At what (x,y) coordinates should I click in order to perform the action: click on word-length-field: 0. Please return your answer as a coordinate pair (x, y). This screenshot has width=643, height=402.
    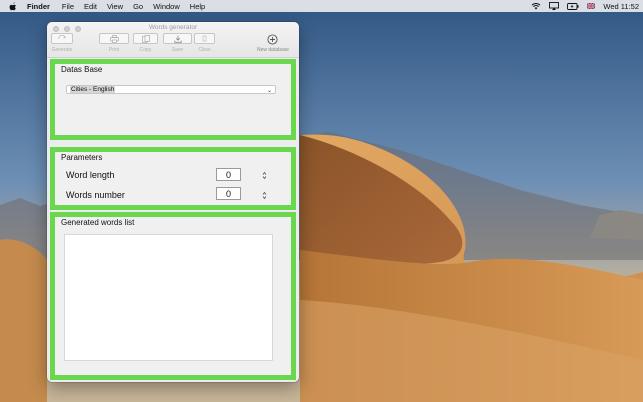
    Looking at the image, I should click on (228, 174).